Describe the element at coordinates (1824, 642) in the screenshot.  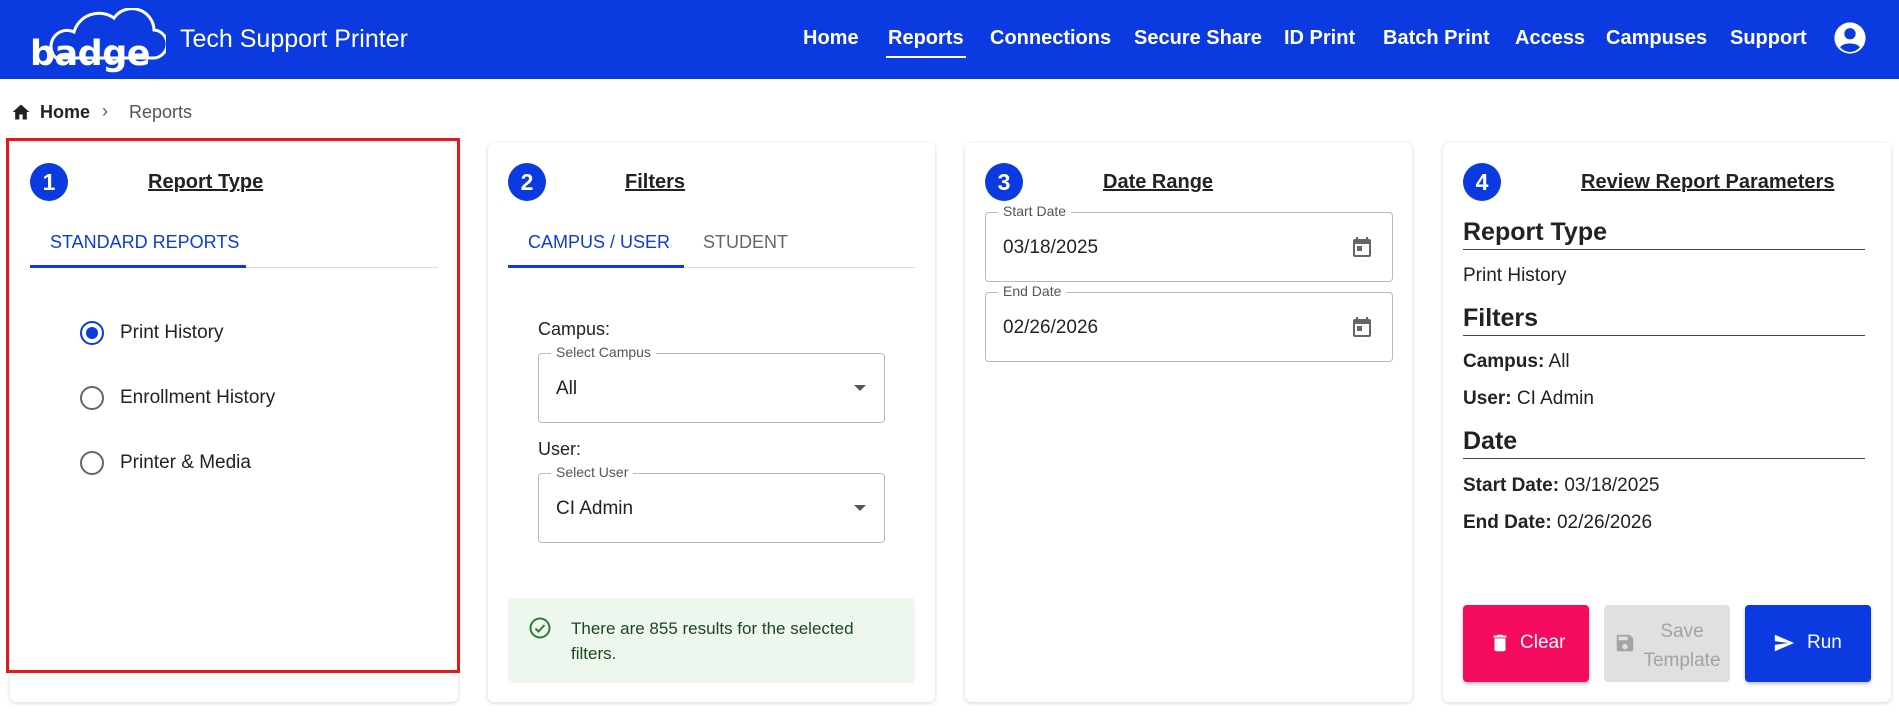
I see `run-button-label: Run` at that location.